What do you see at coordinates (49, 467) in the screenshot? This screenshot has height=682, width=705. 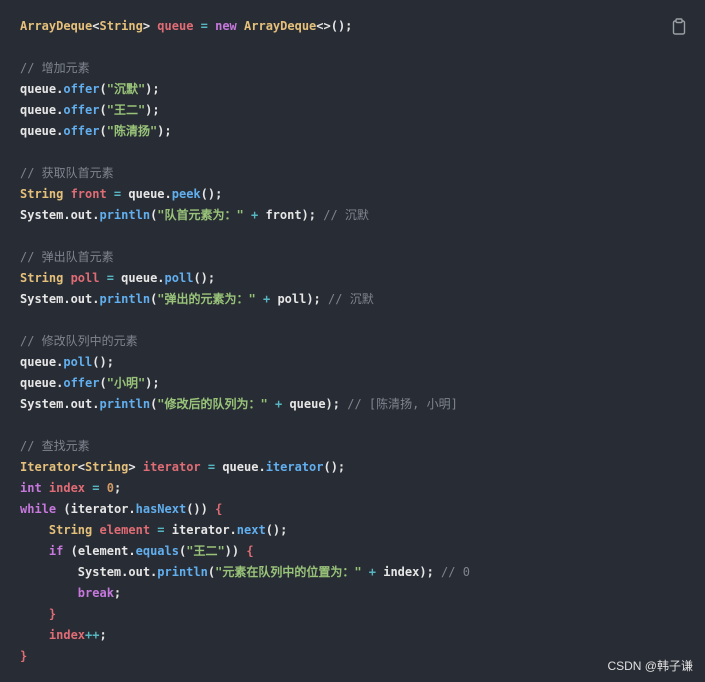 I see `code-token: Iterator` at bounding box center [49, 467].